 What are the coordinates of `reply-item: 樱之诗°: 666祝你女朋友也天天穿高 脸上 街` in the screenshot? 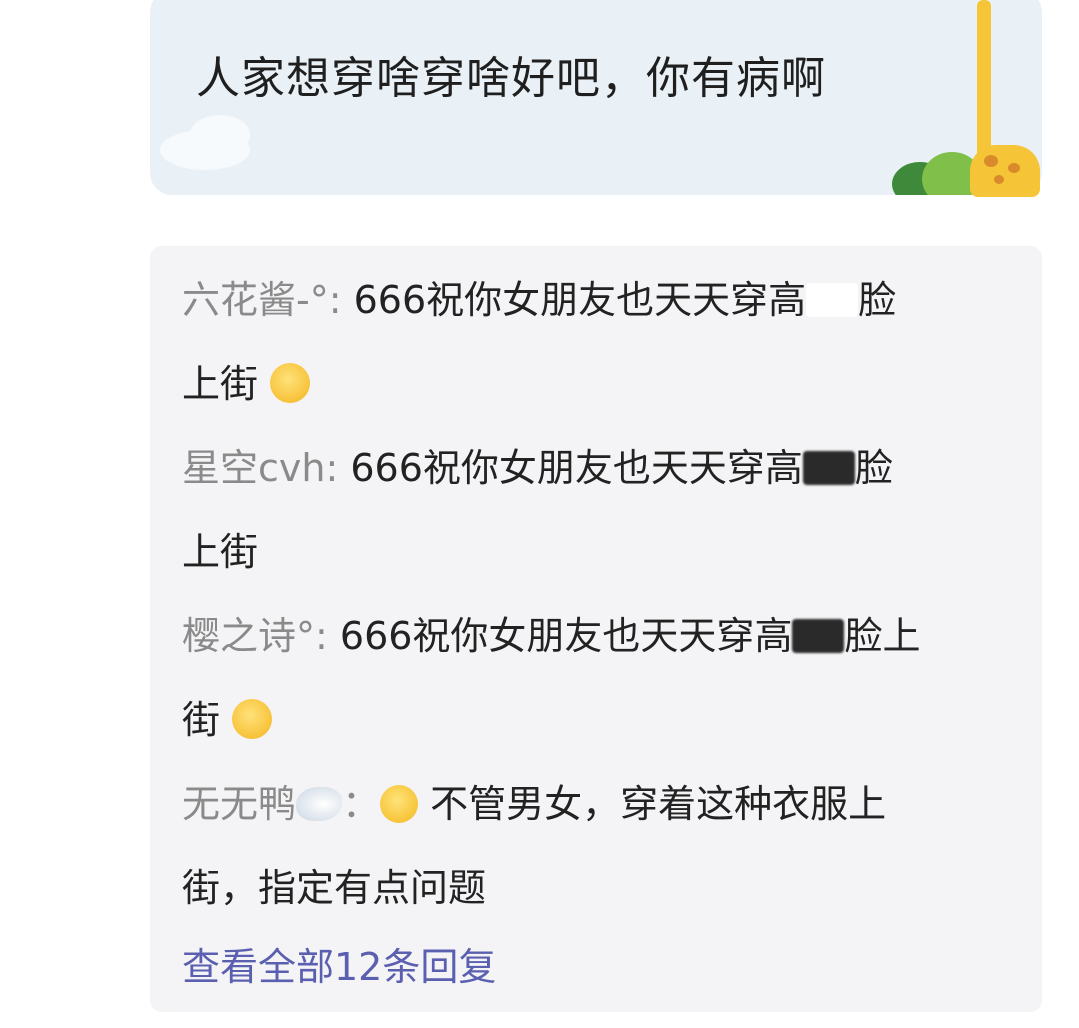 It's located at (551, 678).